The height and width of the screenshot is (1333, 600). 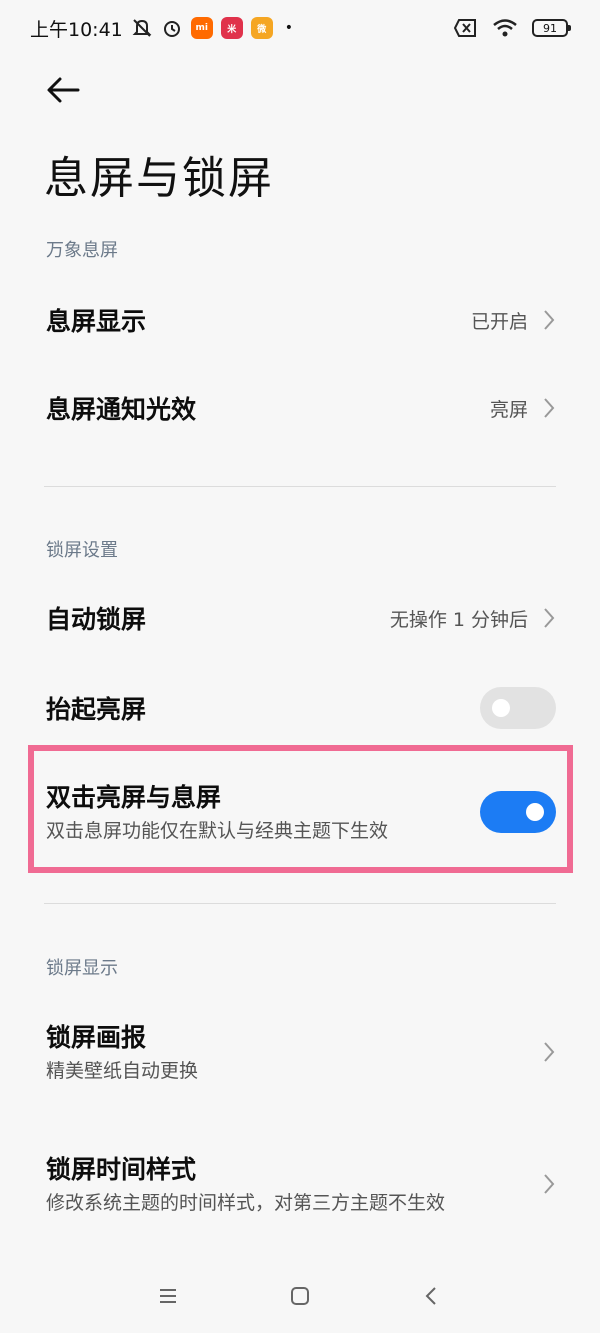 What do you see at coordinates (121, 409) in the screenshot?
I see `aod-notify-title: 息屏通知光效` at bounding box center [121, 409].